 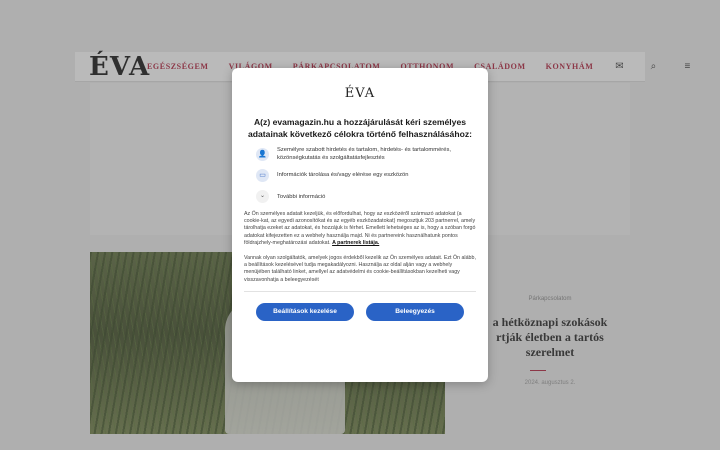 What do you see at coordinates (262, 175) in the screenshot?
I see `device-icon: ▭` at bounding box center [262, 175].